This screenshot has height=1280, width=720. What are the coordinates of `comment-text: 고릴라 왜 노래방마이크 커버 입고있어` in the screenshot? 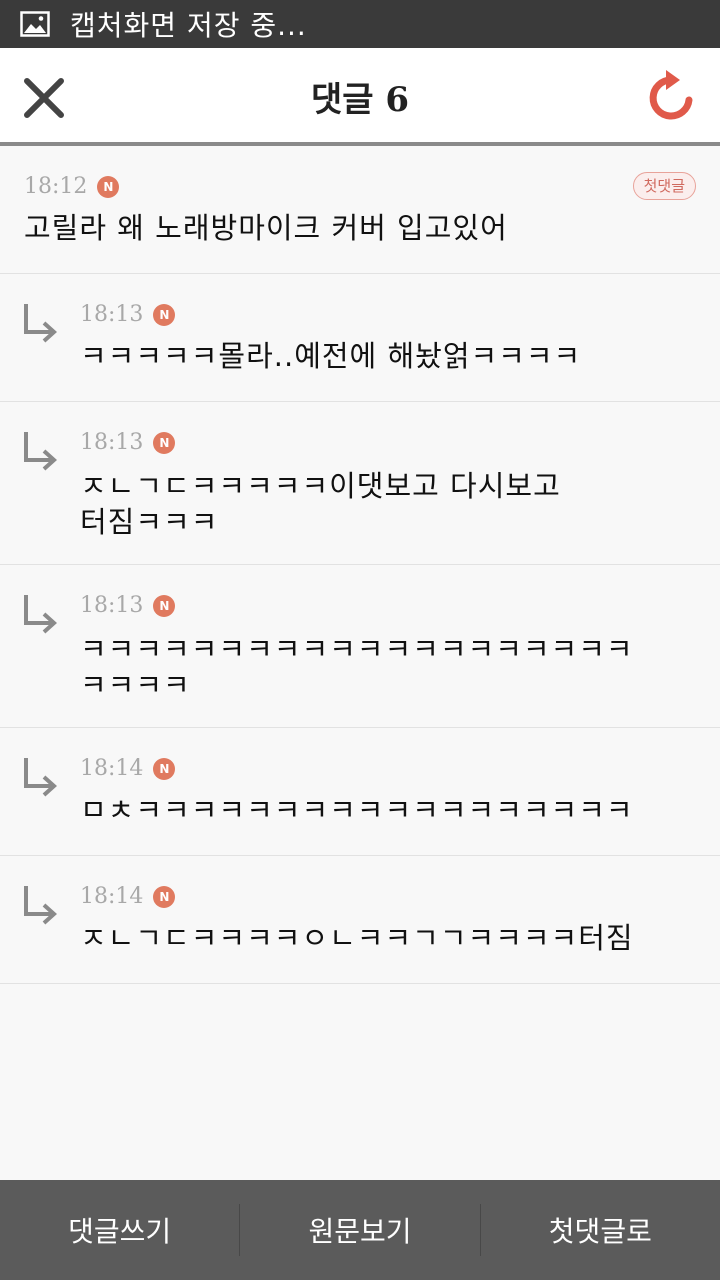 It's located at (266, 228).